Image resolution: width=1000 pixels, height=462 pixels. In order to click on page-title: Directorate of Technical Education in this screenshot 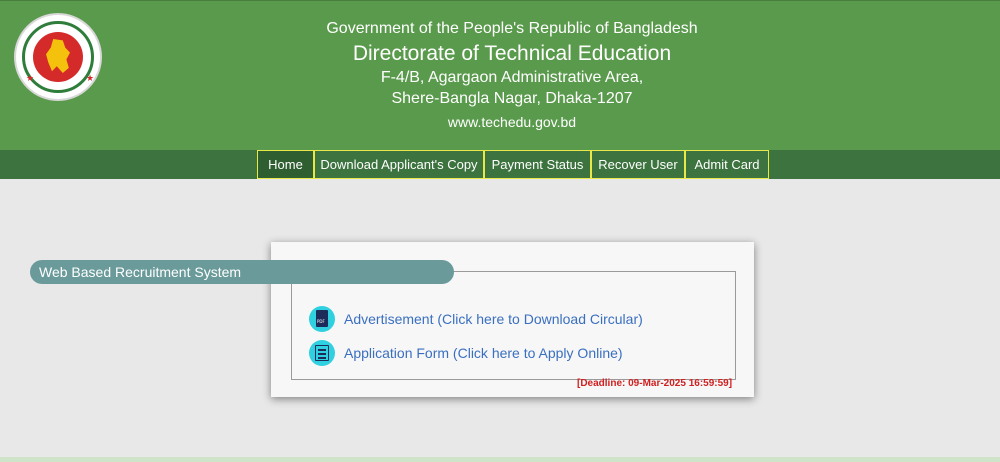, I will do `click(512, 53)`.